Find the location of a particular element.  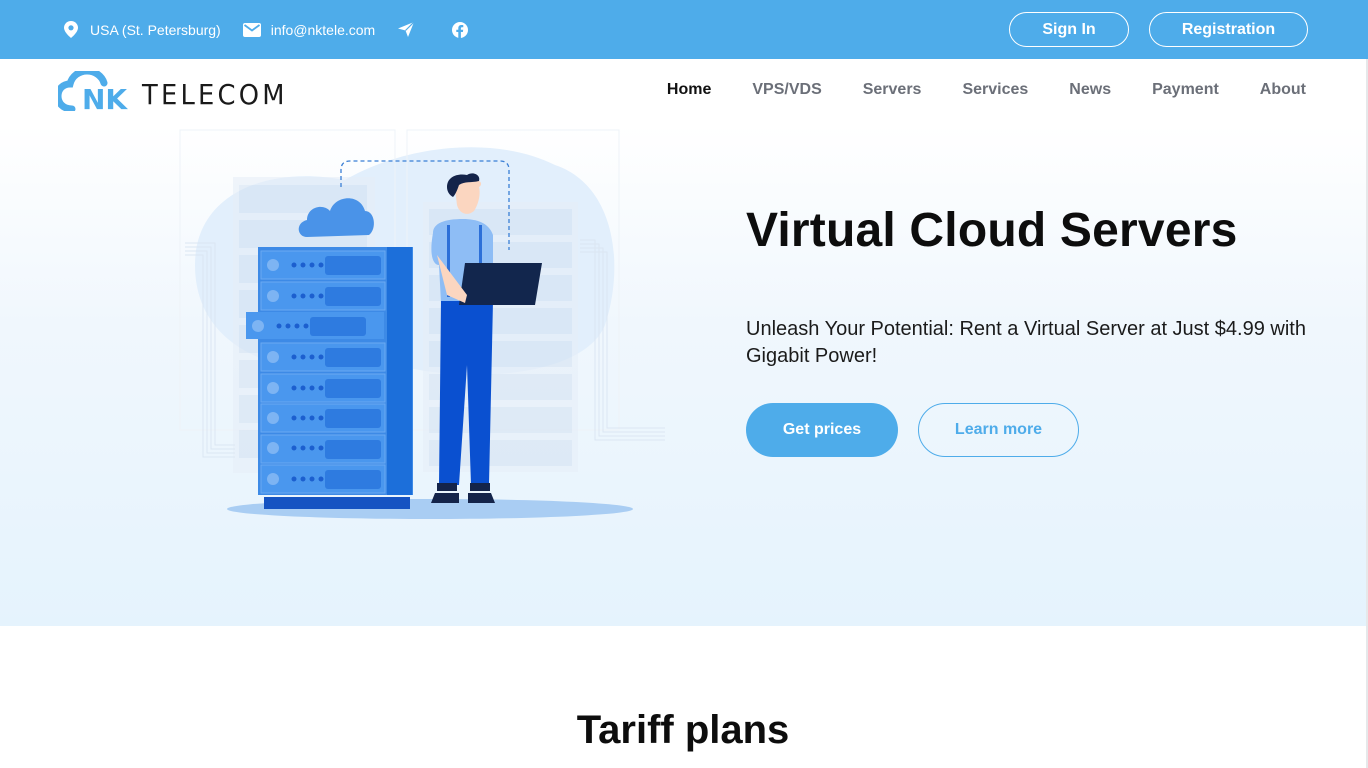

main-server-rack is located at coordinates (329, 378).